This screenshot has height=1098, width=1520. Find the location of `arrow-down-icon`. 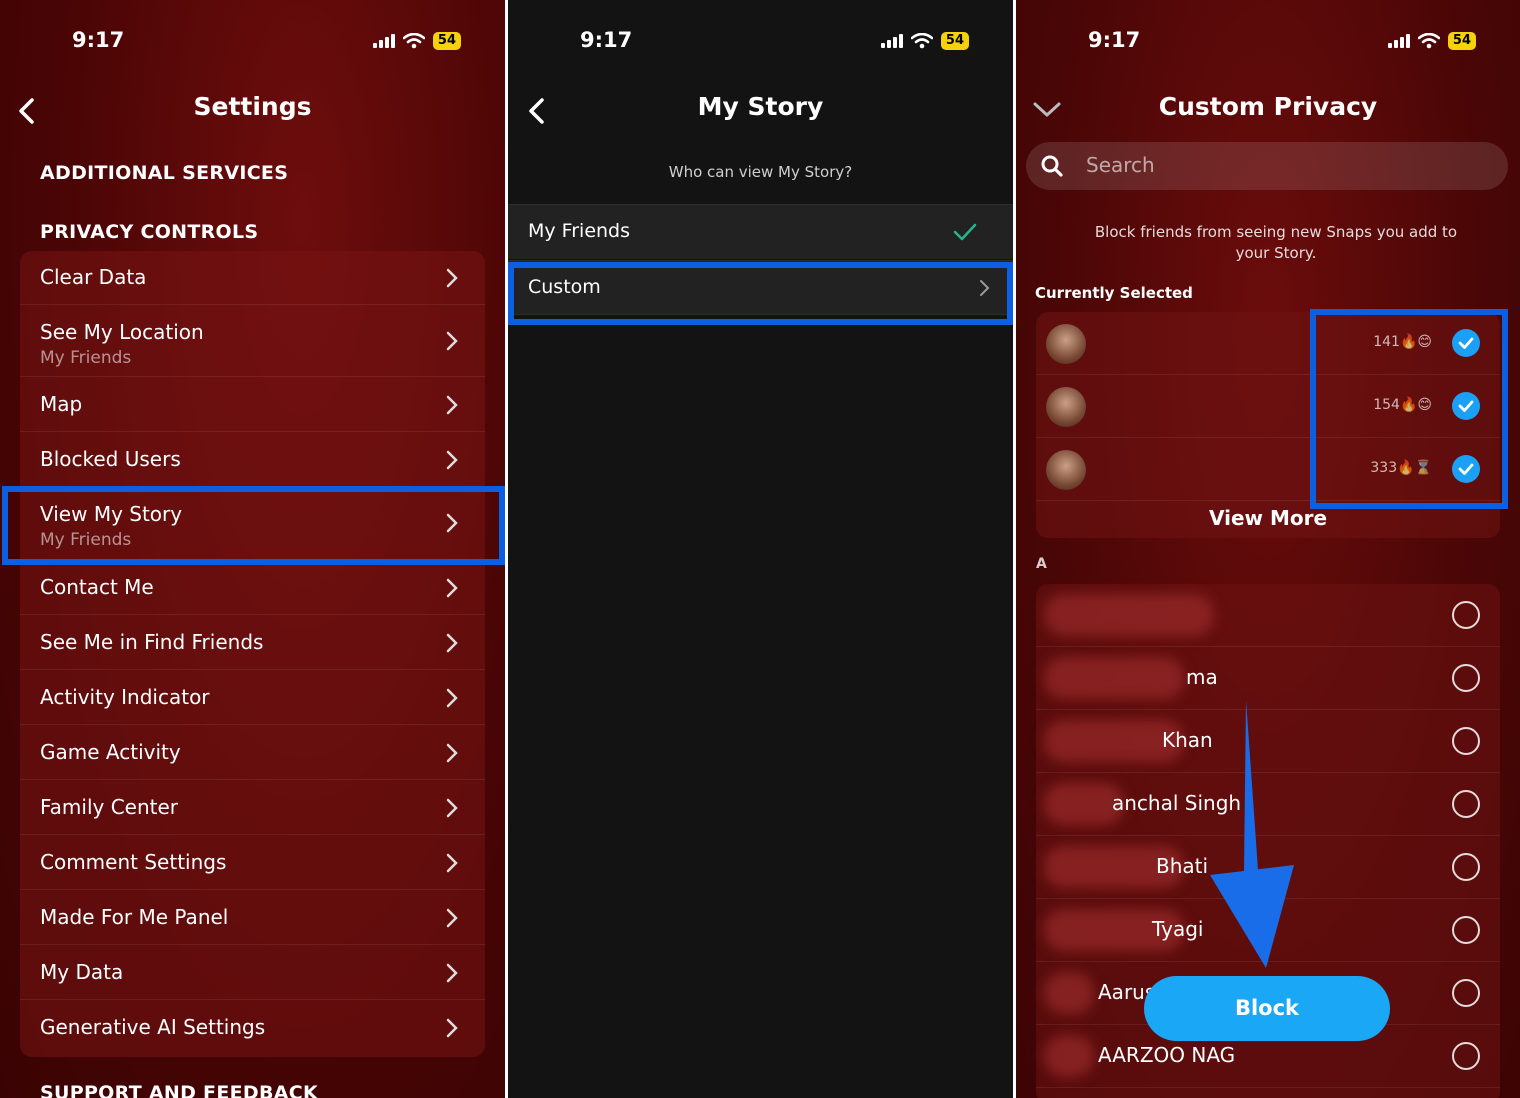

arrow-down-icon is located at coordinates (1252, 834).